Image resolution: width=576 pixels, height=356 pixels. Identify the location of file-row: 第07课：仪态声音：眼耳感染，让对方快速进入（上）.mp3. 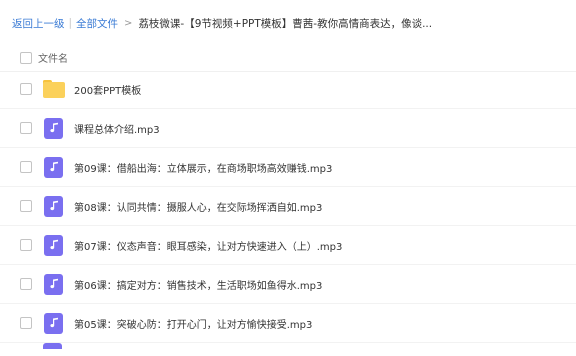
(288, 245).